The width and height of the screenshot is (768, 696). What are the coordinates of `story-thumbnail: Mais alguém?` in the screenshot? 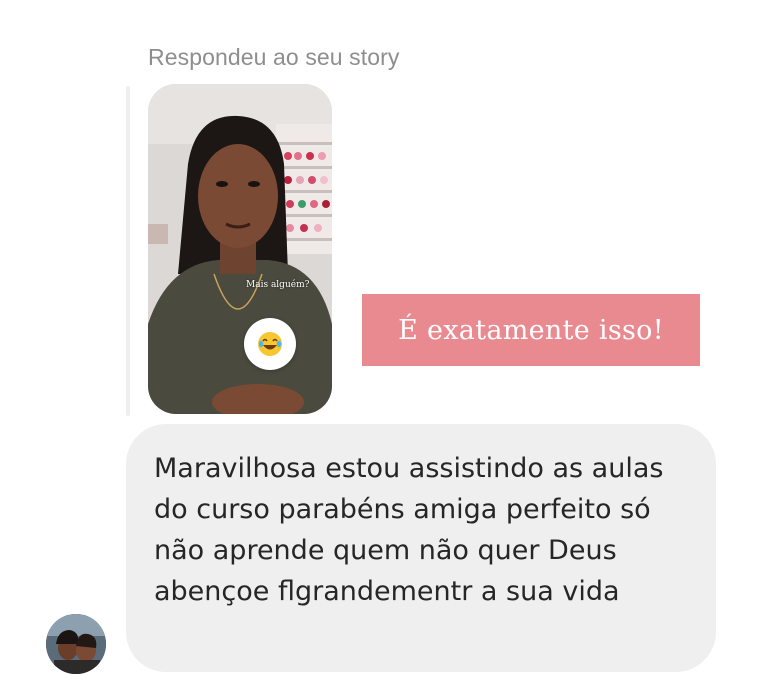 It's located at (240, 249).